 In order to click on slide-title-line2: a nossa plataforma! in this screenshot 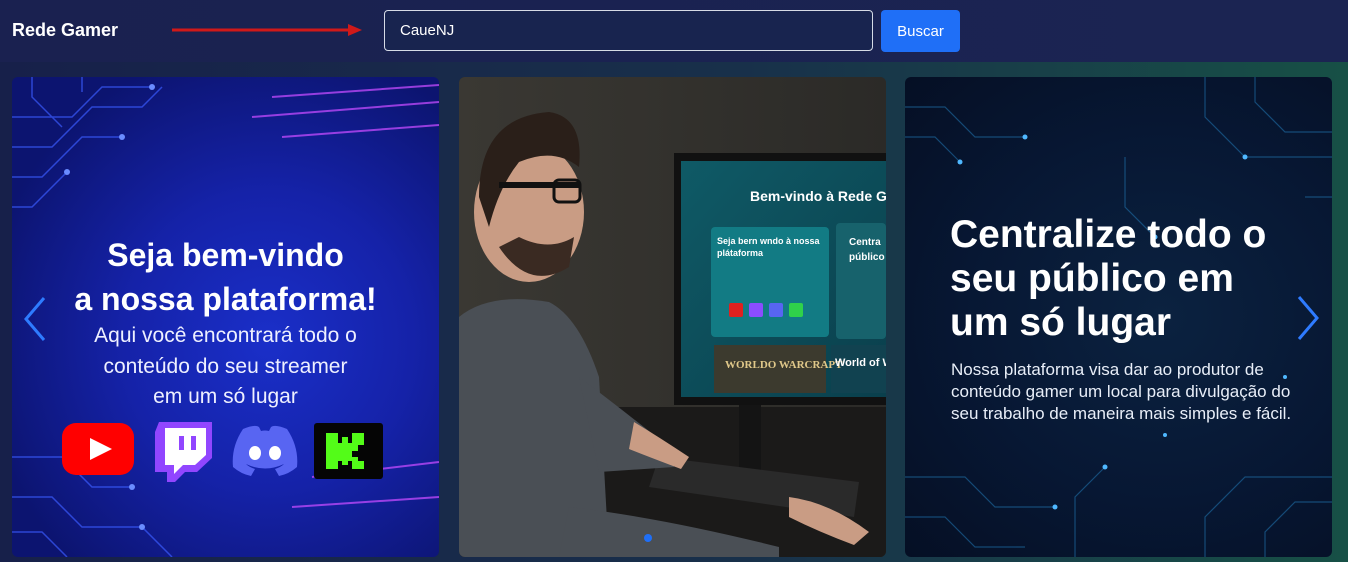, I will do `click(225, 299)`.